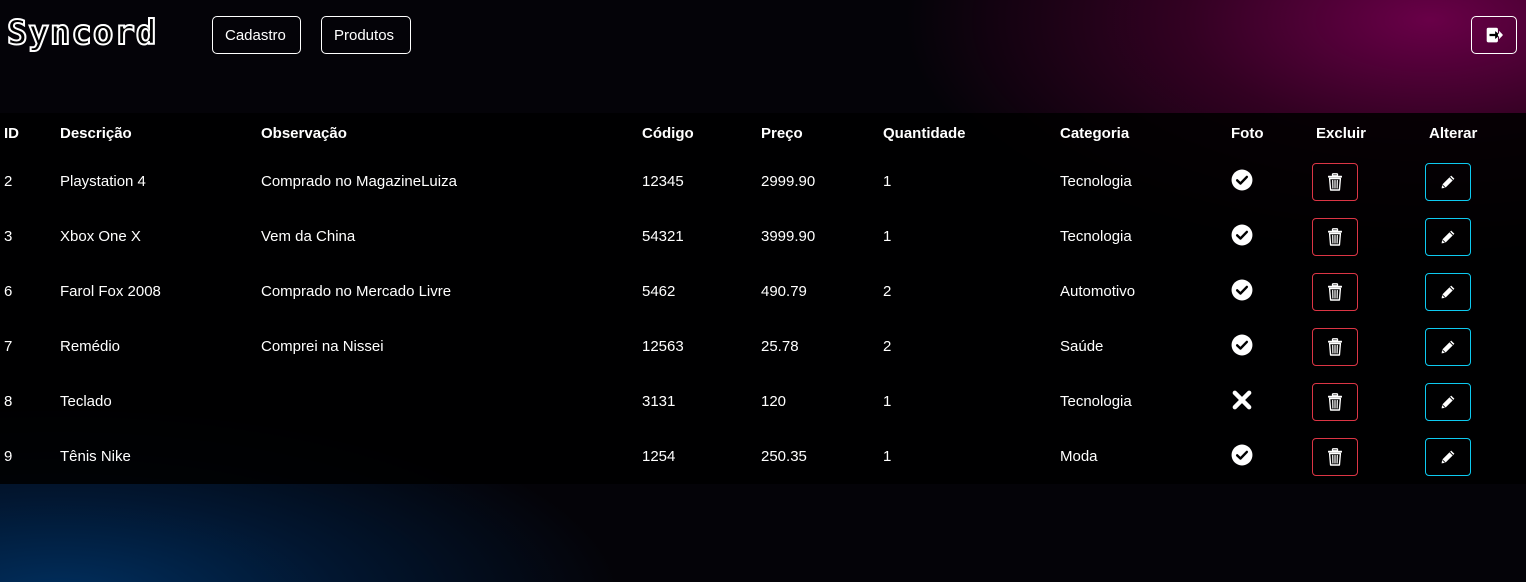 This screenshot has width=1526, height=582. Describe the element at coordinates (1098, 291) in the screenshot. I see `cell-categoria: Automotivo` at that location.